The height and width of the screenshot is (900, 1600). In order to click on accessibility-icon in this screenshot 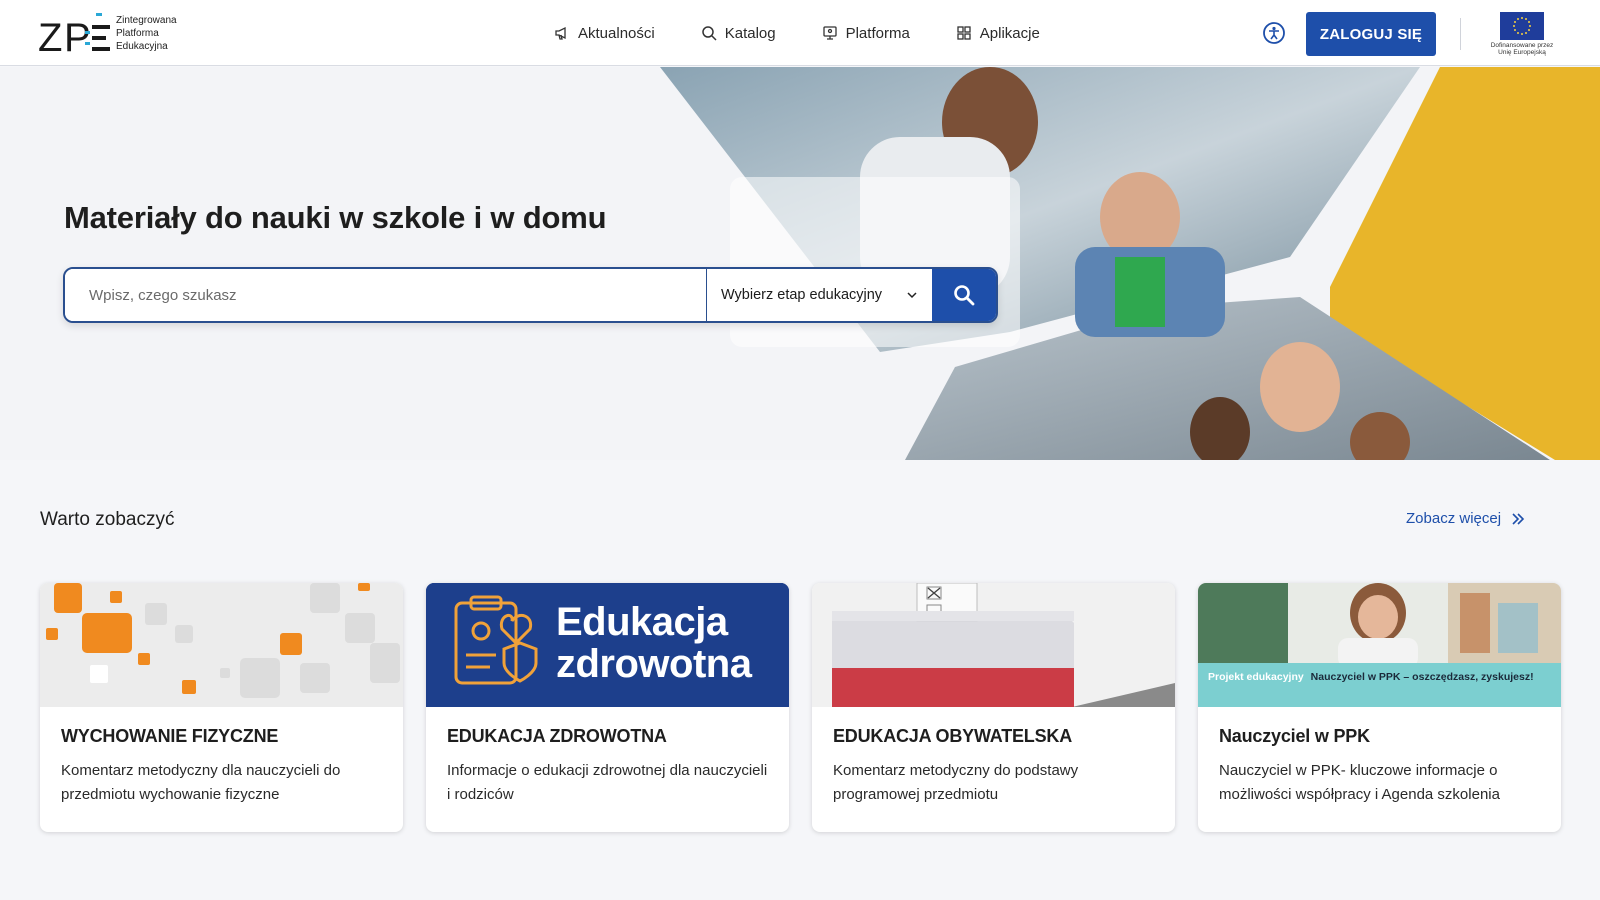, I will do `click(1274, 33)`.